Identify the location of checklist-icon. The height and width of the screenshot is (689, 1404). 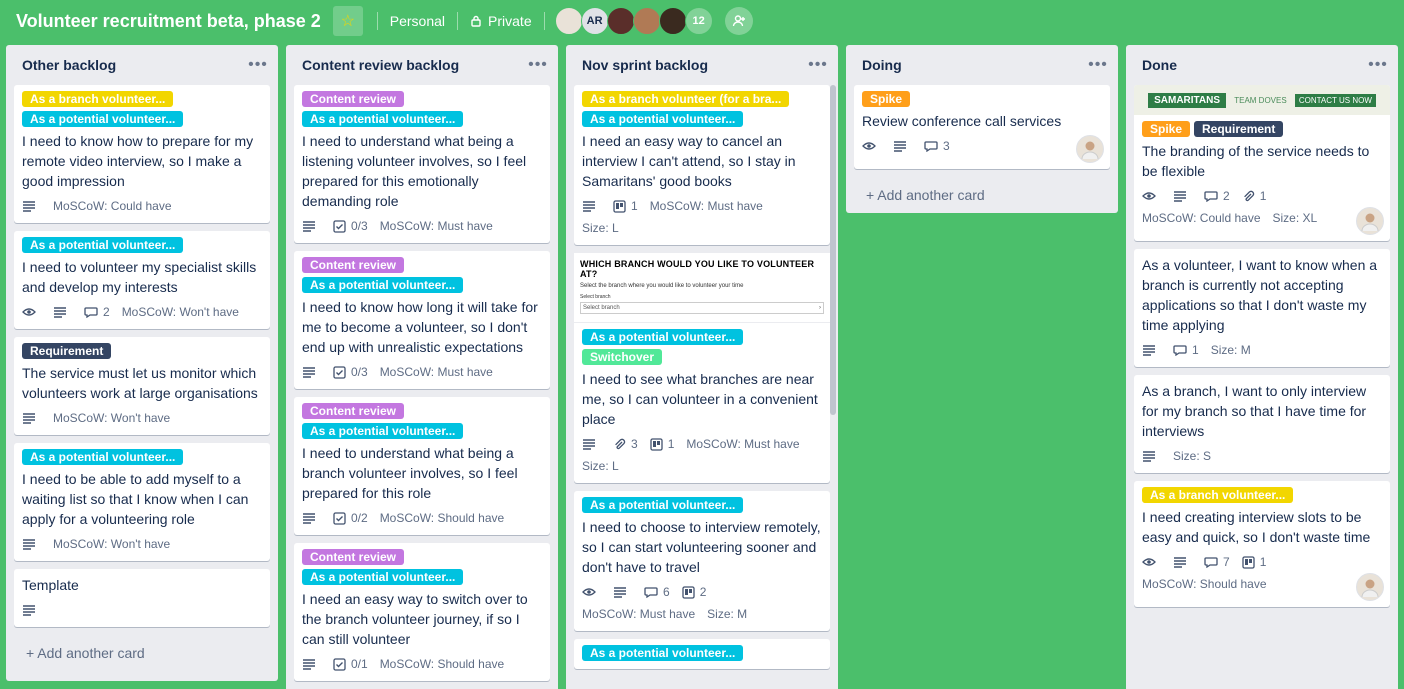
(339, 664).